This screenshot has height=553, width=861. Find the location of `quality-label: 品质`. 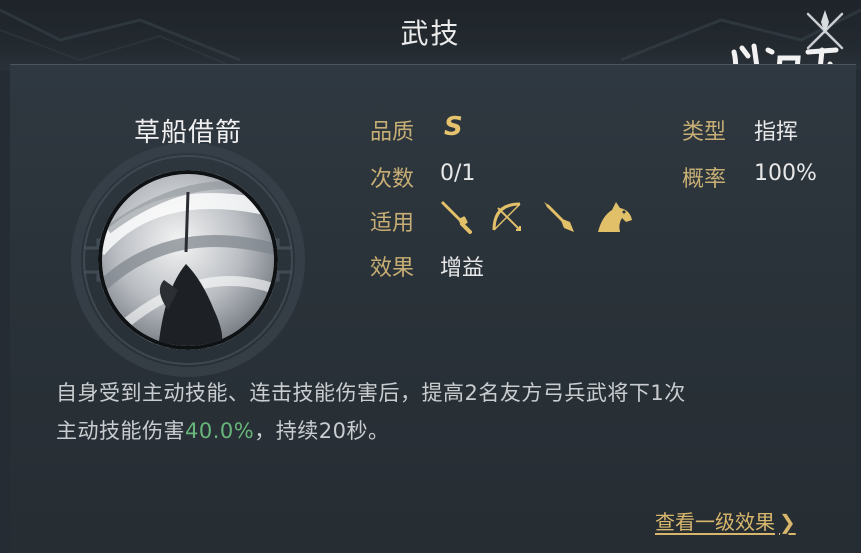

quality-label: 品质 is located at coordinates (392, 132).